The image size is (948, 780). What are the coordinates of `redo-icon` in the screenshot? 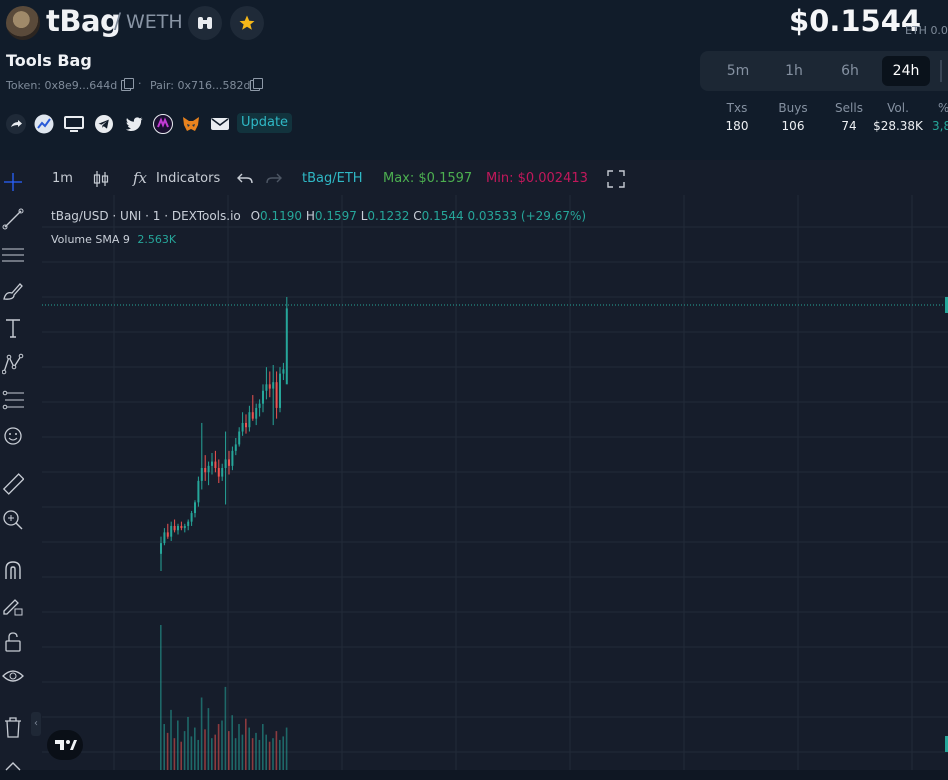 It's located at (274, 179).